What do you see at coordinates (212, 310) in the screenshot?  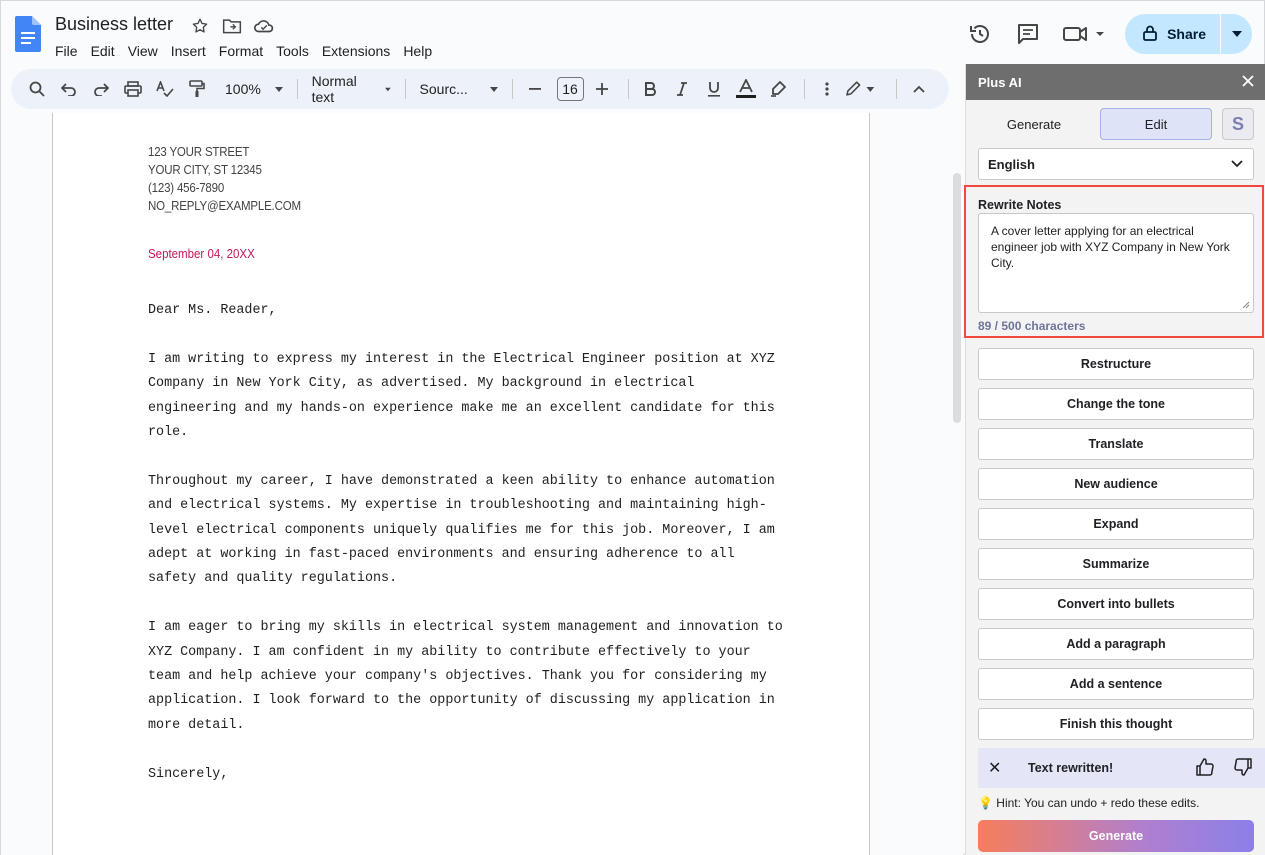 I see `salutation: Dear Ms. Reader,` at bounding box center [212, 310].